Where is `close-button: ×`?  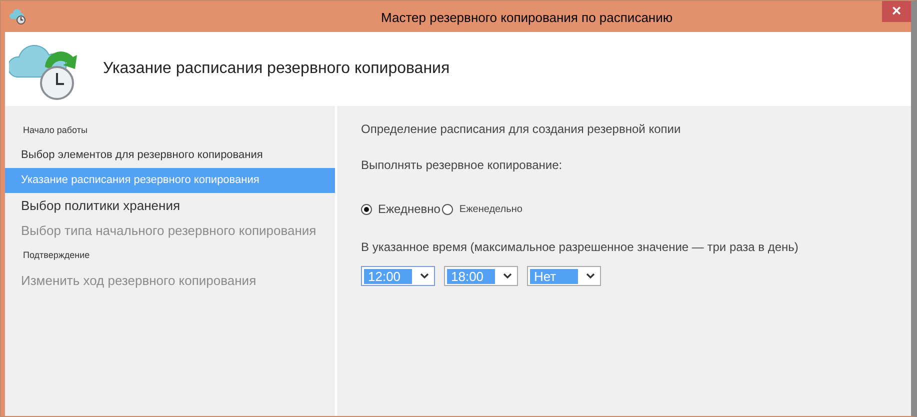
close-button: × is located at coordinates (896, 11).